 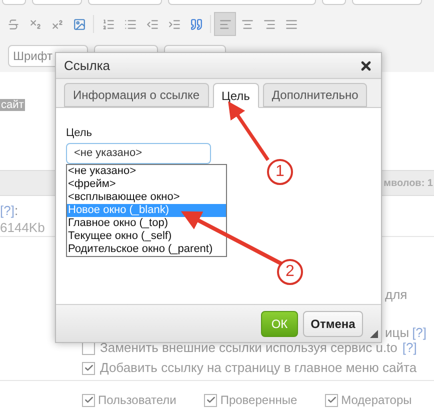 What do you see at coordinates (333, 323) in the screenshot?
I see `dialog-button: Отмена` at bounding box center [333, 323].